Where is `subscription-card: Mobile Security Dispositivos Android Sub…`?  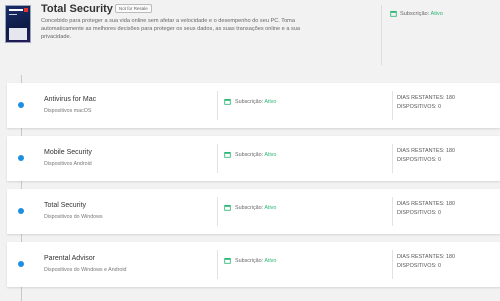
subscription-card: Mobile Security Dispositivos Android Sub… is located at coordinates (253, 158).